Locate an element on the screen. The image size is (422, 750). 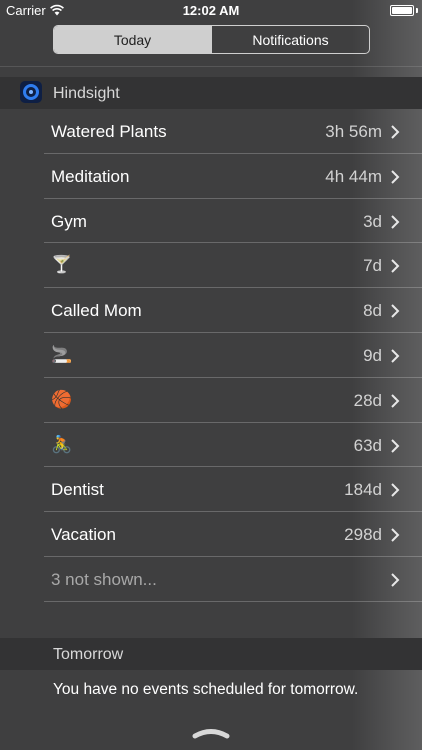
item-elapsed: 3h 56m is located at coordinates (353, 131).